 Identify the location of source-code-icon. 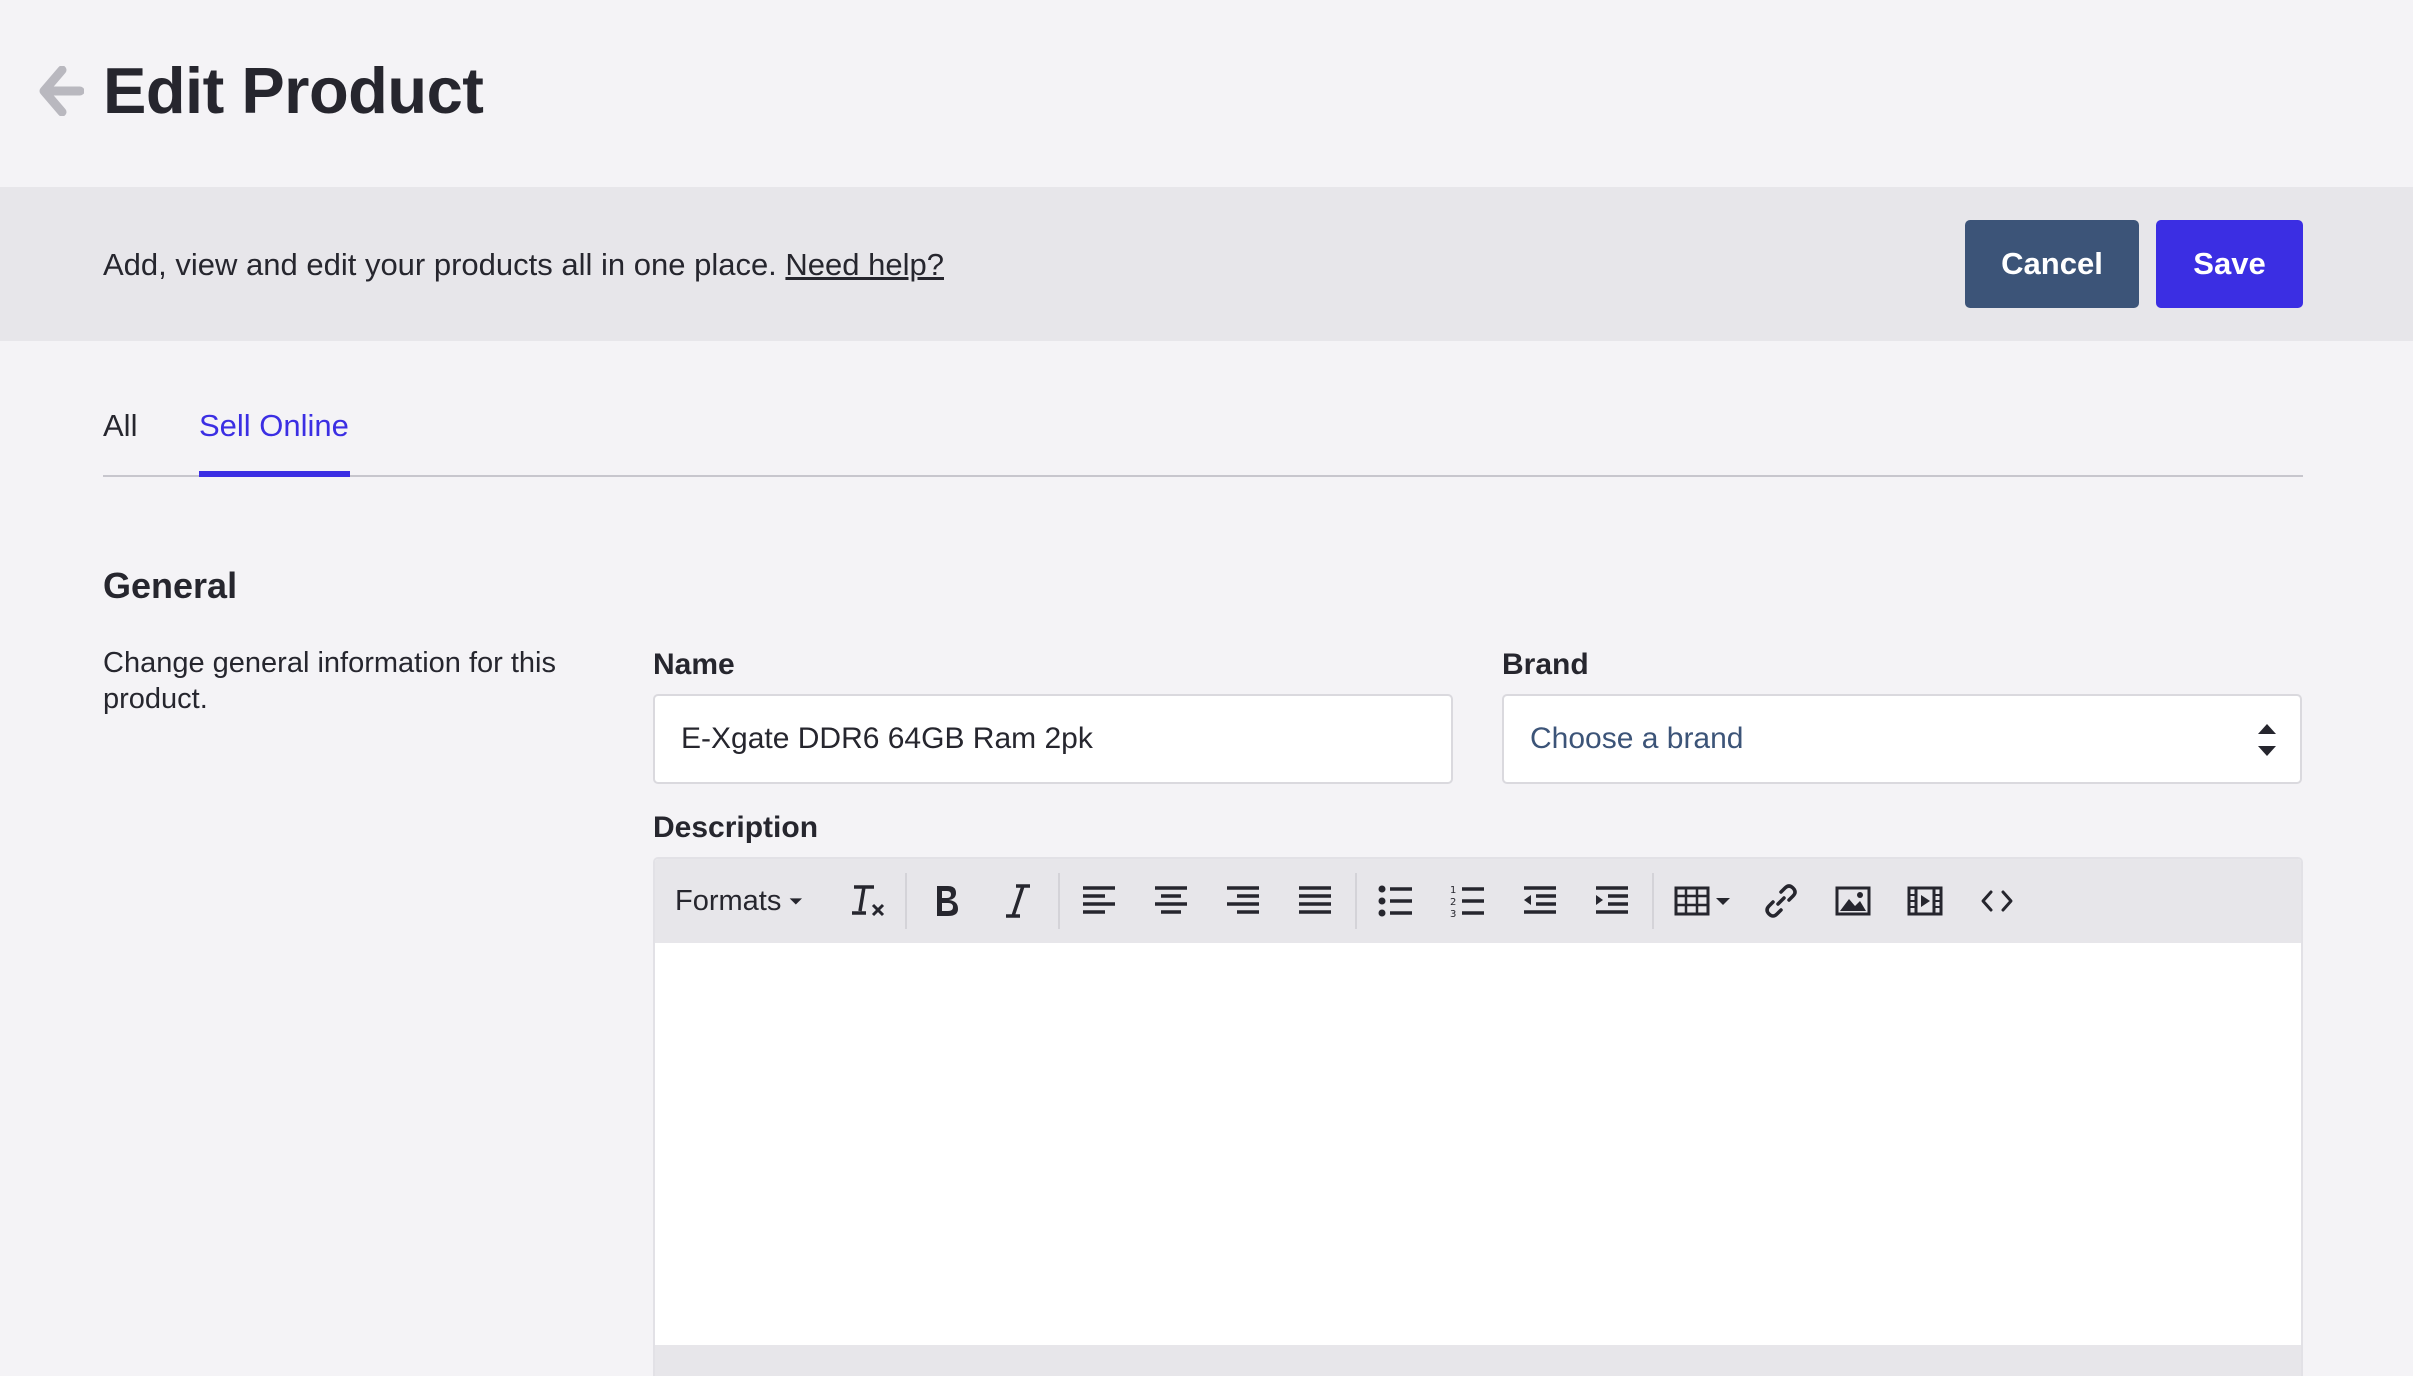
(1997, 901).